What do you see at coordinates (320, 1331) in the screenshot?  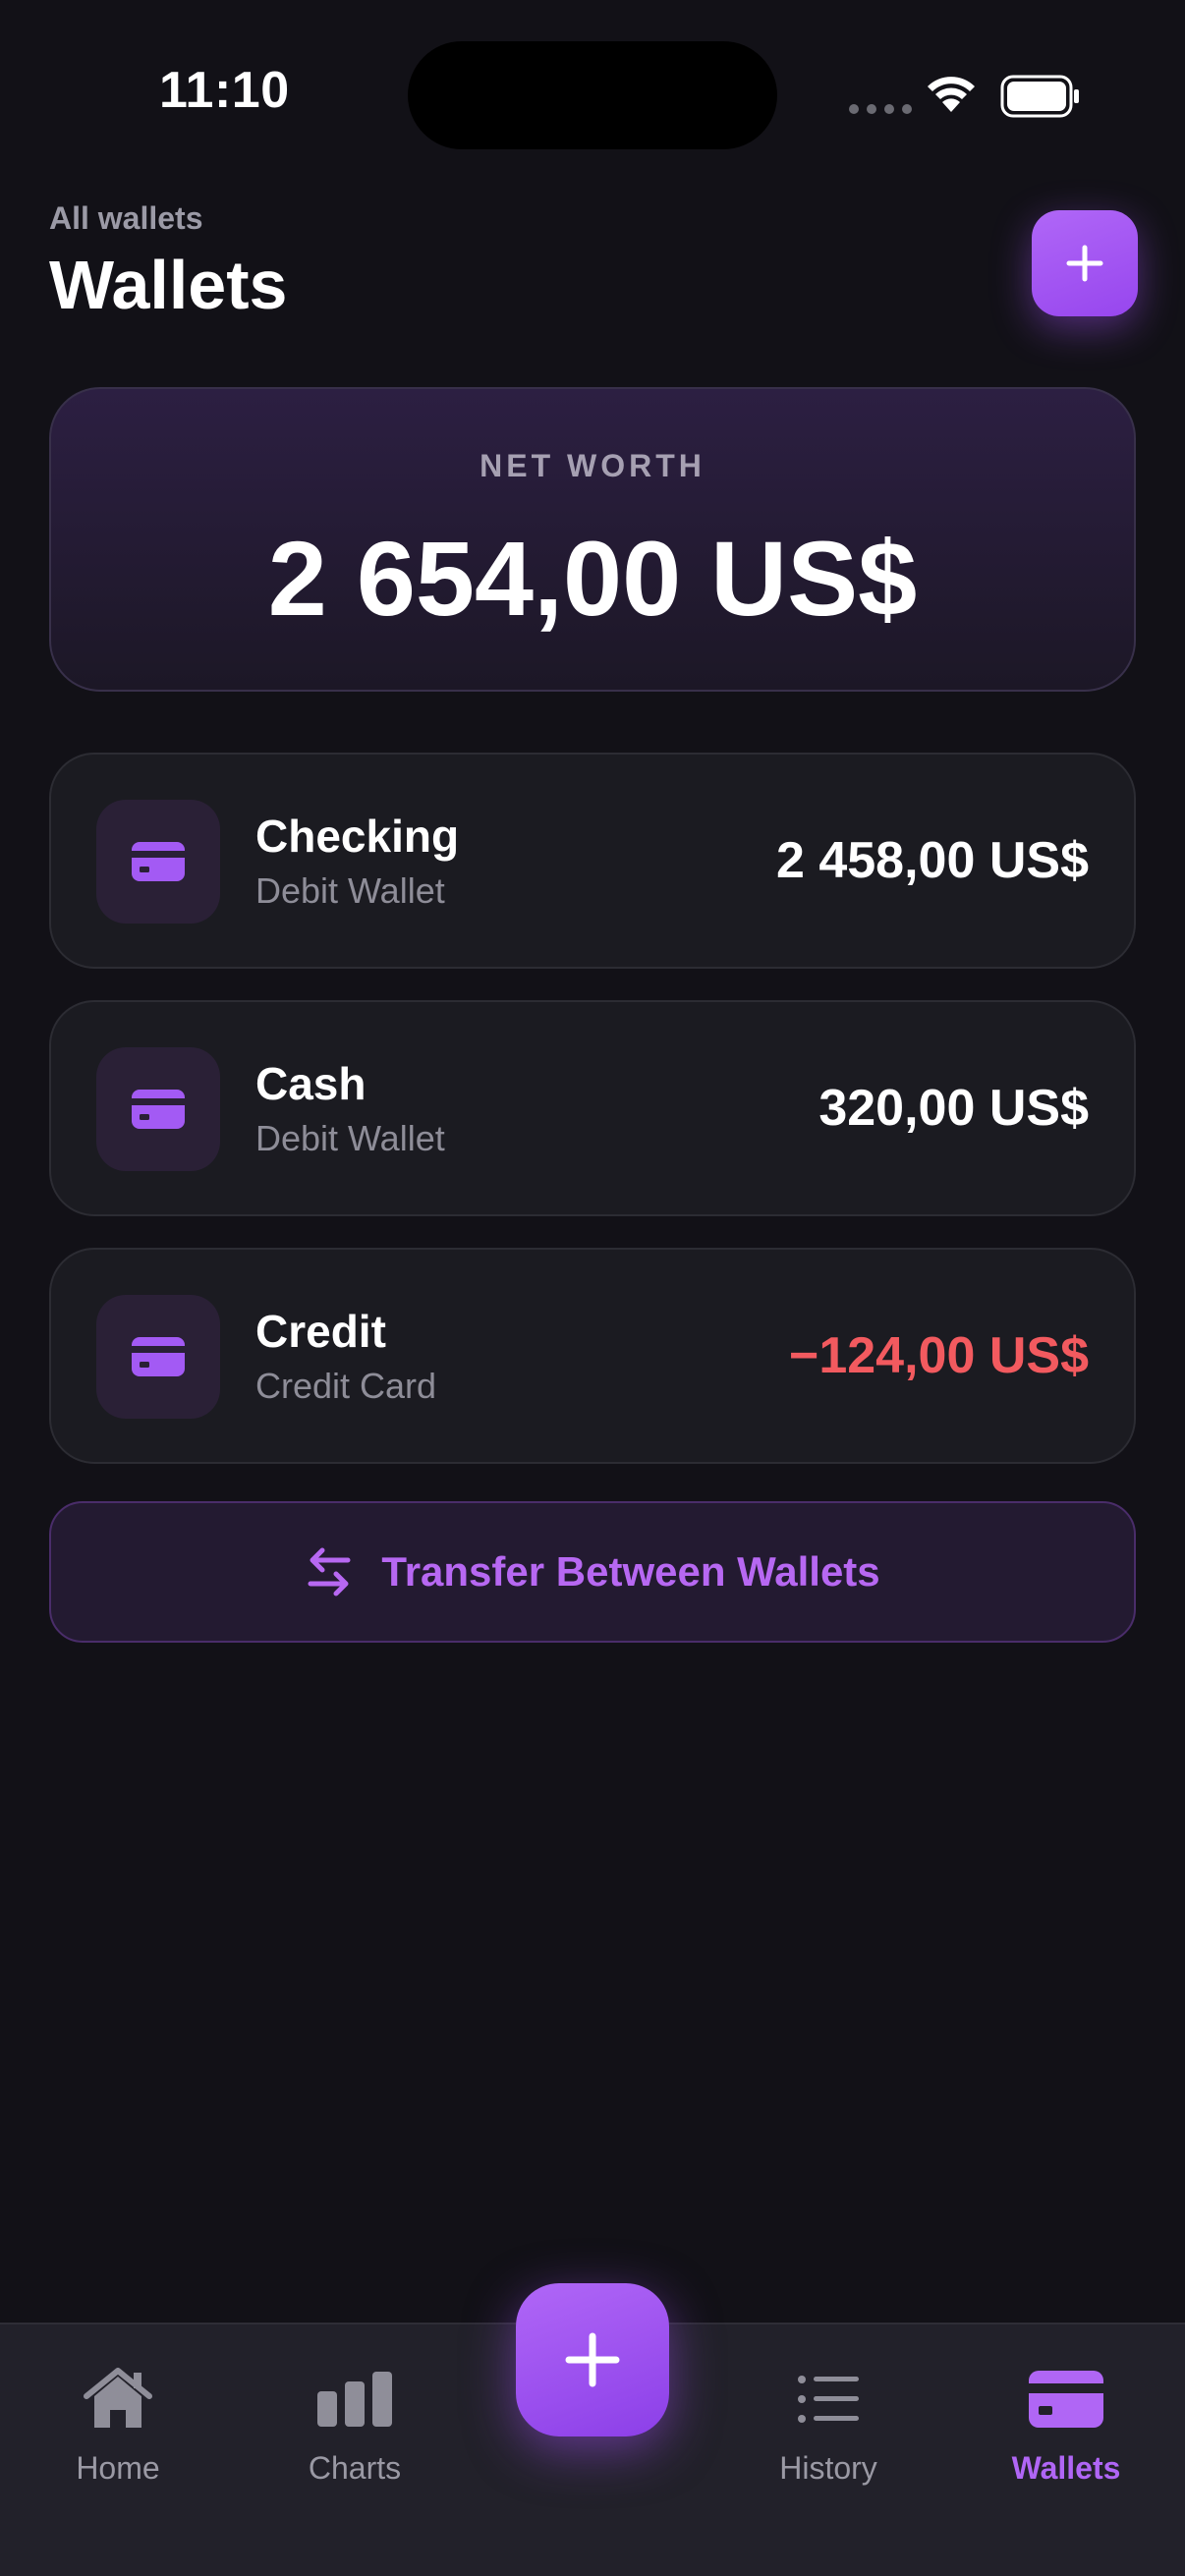 I see `wallet-name: Credit` at bounding box center [320, 1331].